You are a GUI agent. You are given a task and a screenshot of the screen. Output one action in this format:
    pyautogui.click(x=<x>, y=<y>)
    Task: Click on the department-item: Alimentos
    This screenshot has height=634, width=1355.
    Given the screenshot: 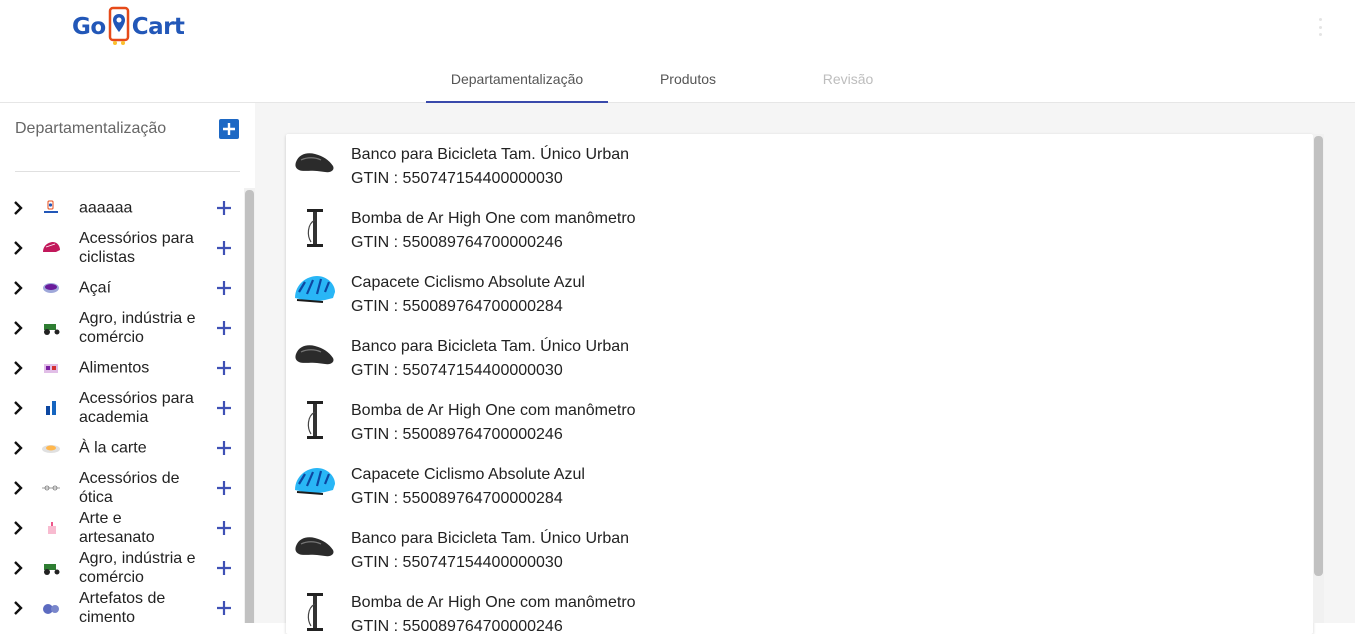 What is the action you would take?
    pyautogui.click(x=122, y=368)
    